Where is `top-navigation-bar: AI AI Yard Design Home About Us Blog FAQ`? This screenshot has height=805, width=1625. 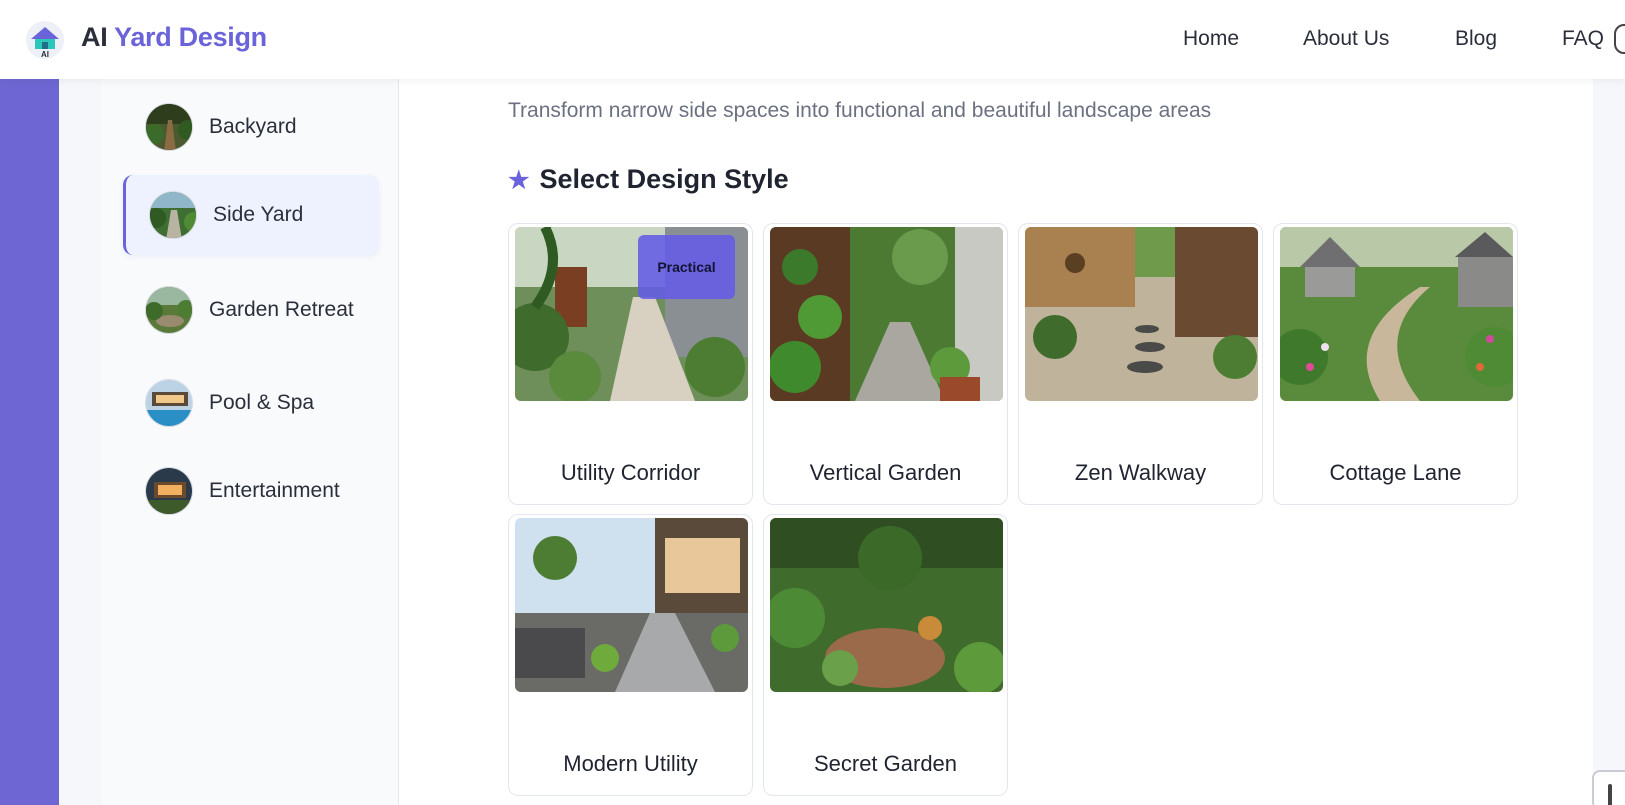
top-navigation-bar: AI AI Yard Design Home About Us Blog FAQ is located at coordinates (812, 39).